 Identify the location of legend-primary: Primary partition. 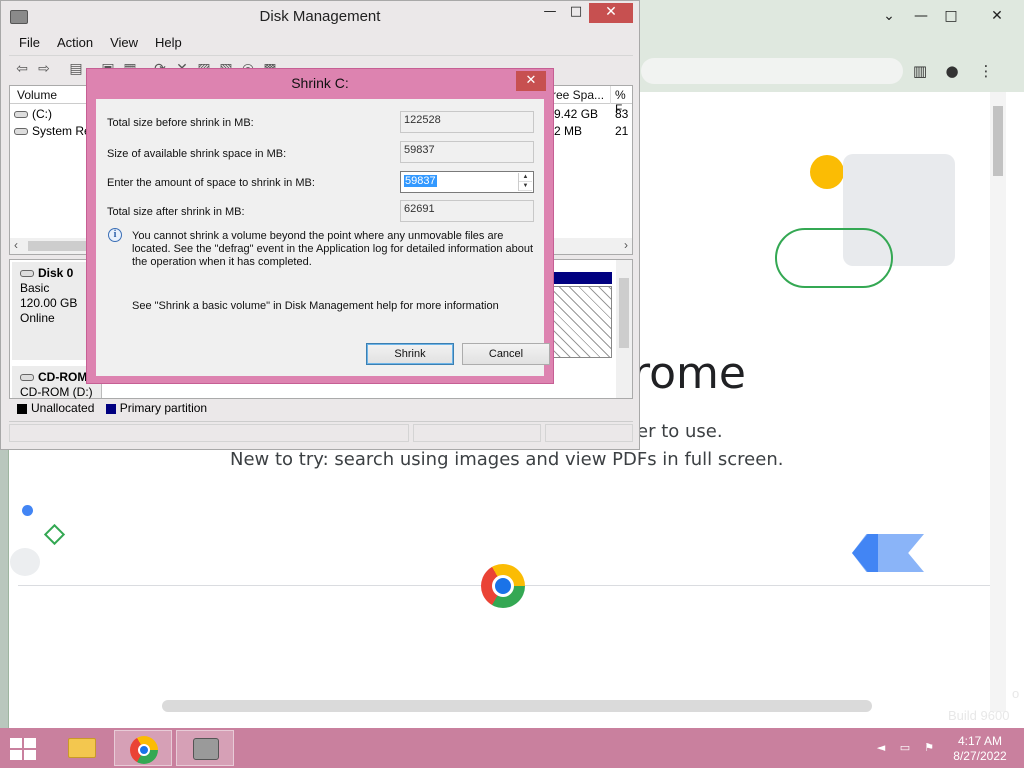
(163, 408).